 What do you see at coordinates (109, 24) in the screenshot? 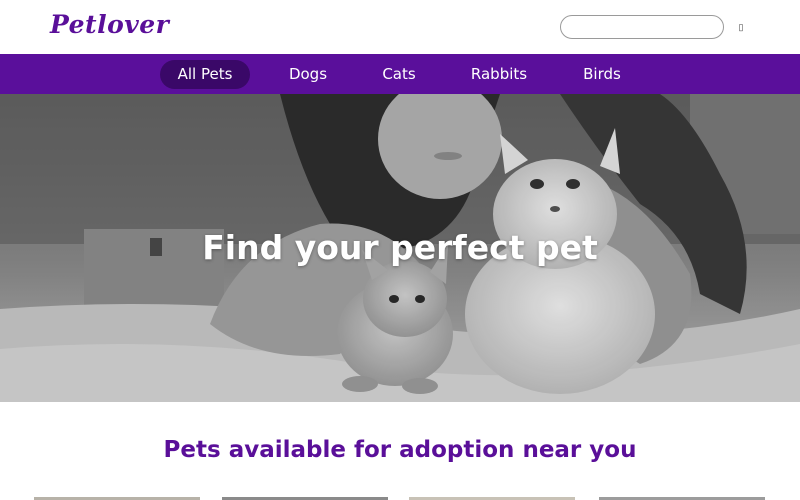
I see `site-logo: Petlover` at bounding box center [109, 24].